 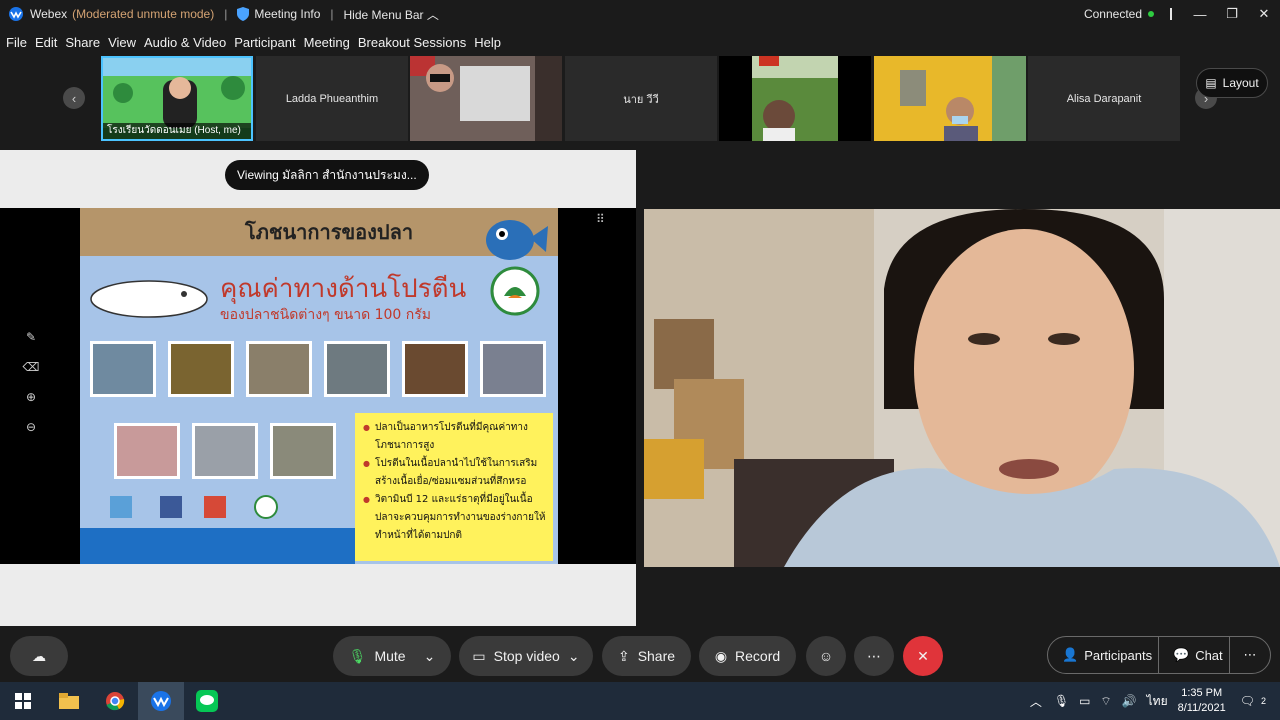 I want to click on file-explorer-button, so click(x=69, y=701).